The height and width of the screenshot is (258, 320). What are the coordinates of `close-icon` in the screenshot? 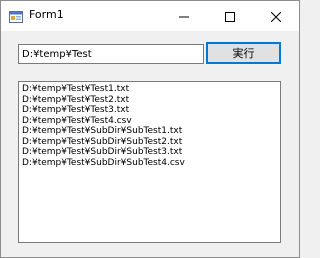 It's located at (276, 16).